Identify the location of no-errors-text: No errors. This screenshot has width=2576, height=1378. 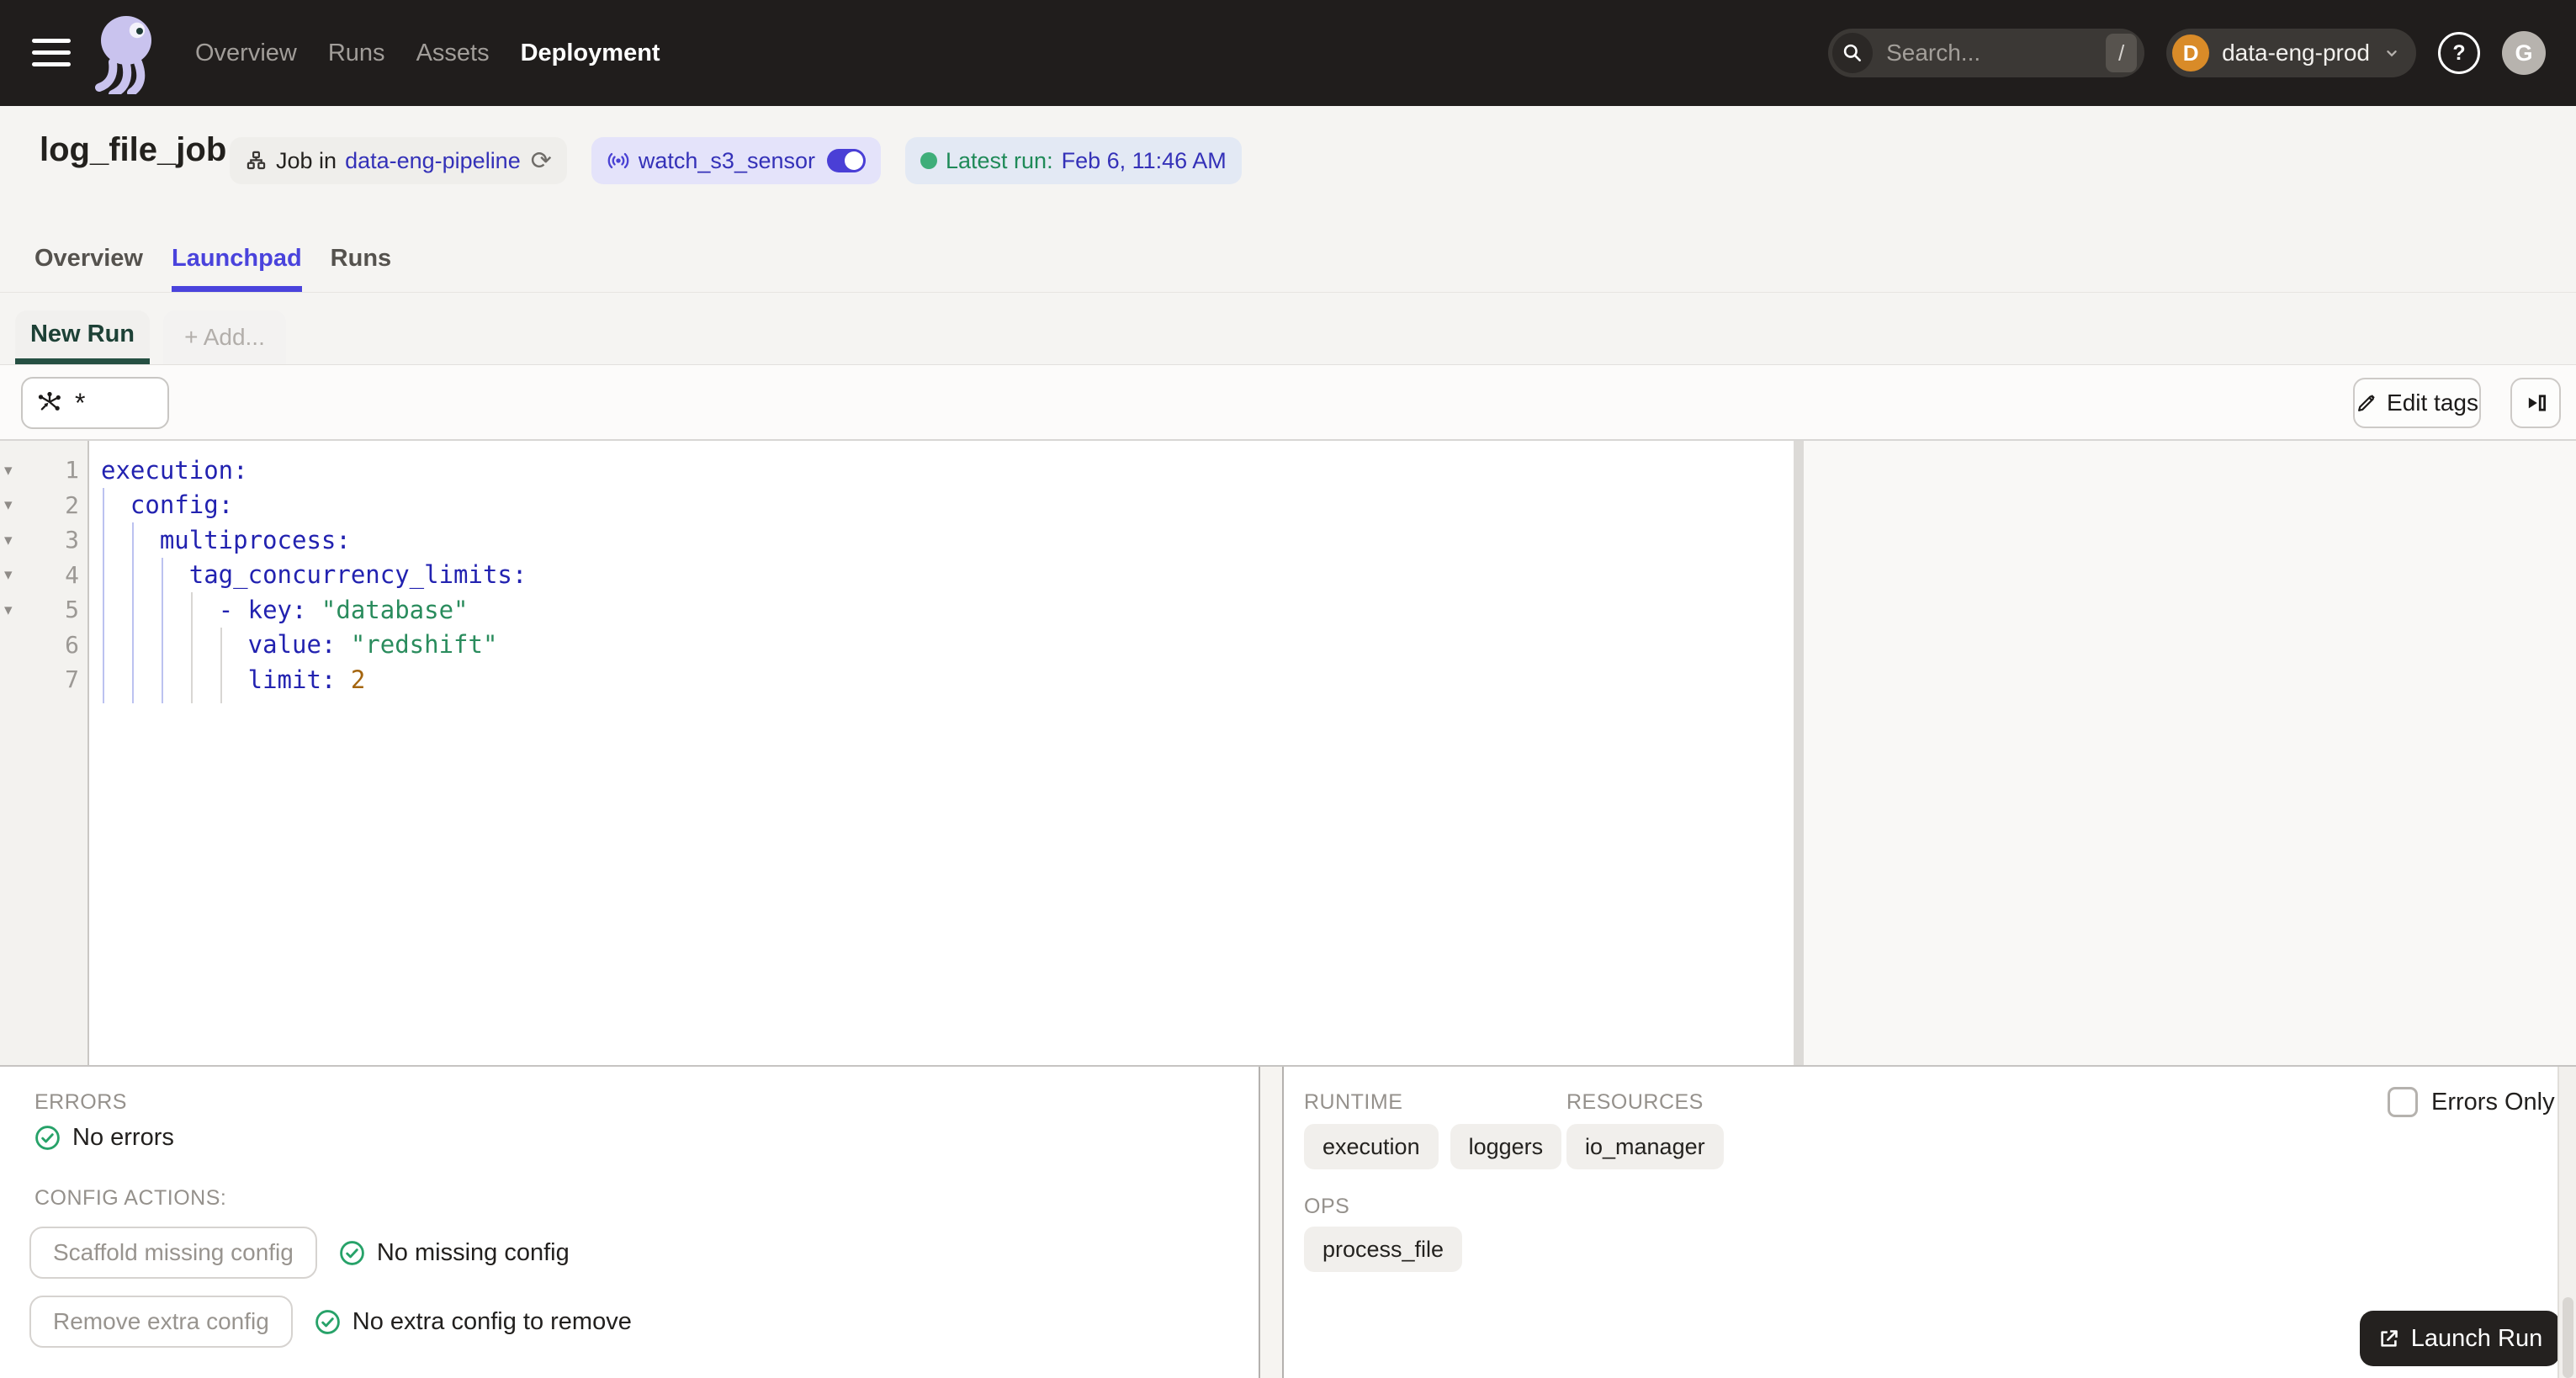
(123, 1137).